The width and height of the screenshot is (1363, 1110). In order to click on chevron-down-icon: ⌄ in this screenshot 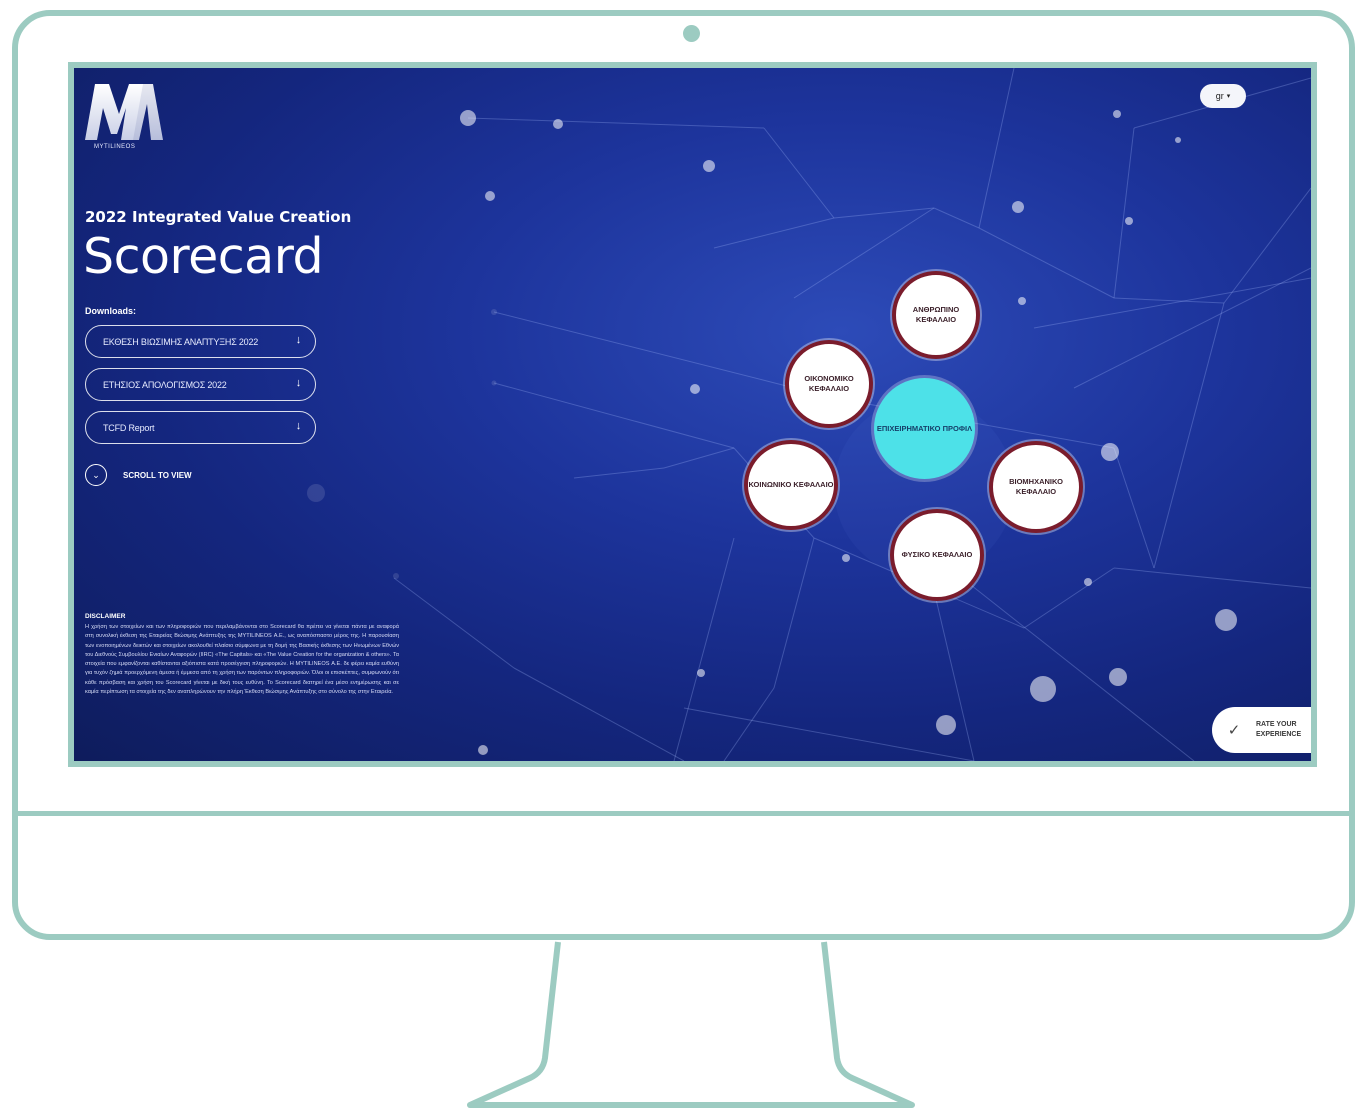, I will do `click(96, 475)`.